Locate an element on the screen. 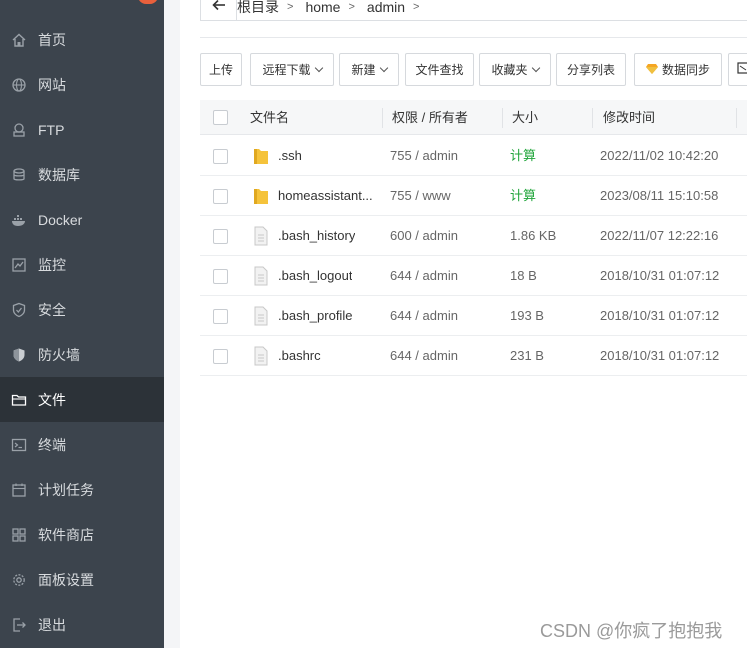 The width and height of the screenshot is (747, 648). file-name: .bashrc is located at coordinates (299, 356).